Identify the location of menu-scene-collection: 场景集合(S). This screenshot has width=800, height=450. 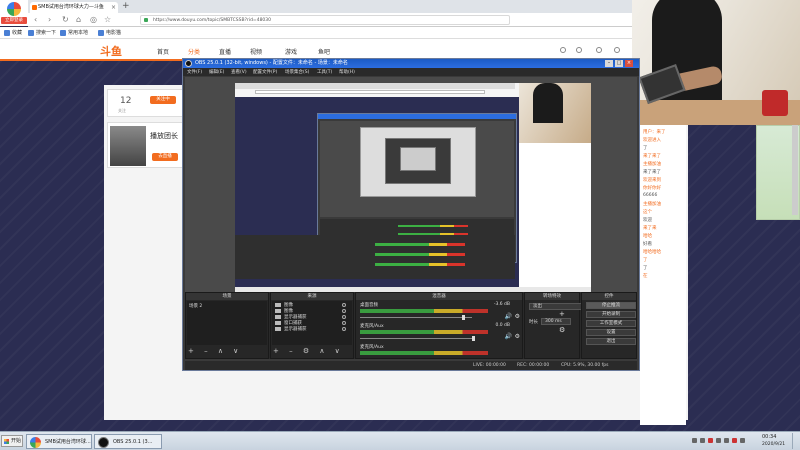
(297, 72).